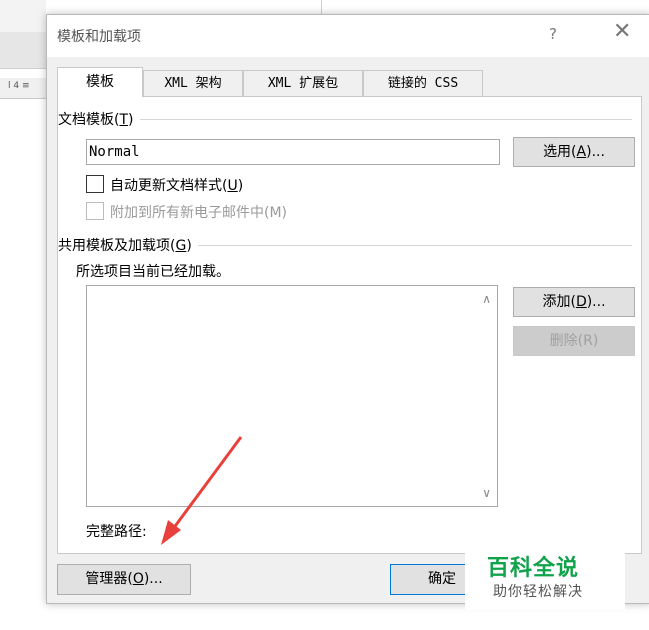 The image size is (649, 630). I want to click on tab-templates: 模板, so click(100, 82).